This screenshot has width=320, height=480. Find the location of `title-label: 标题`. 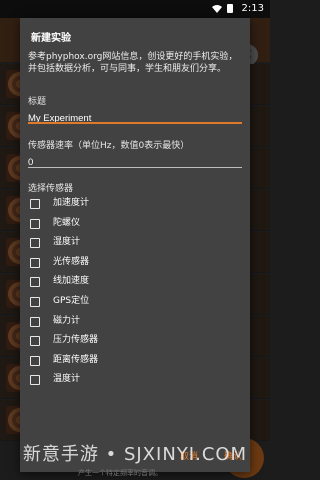

title-label: 标题 is located at coordinates (37, 102).